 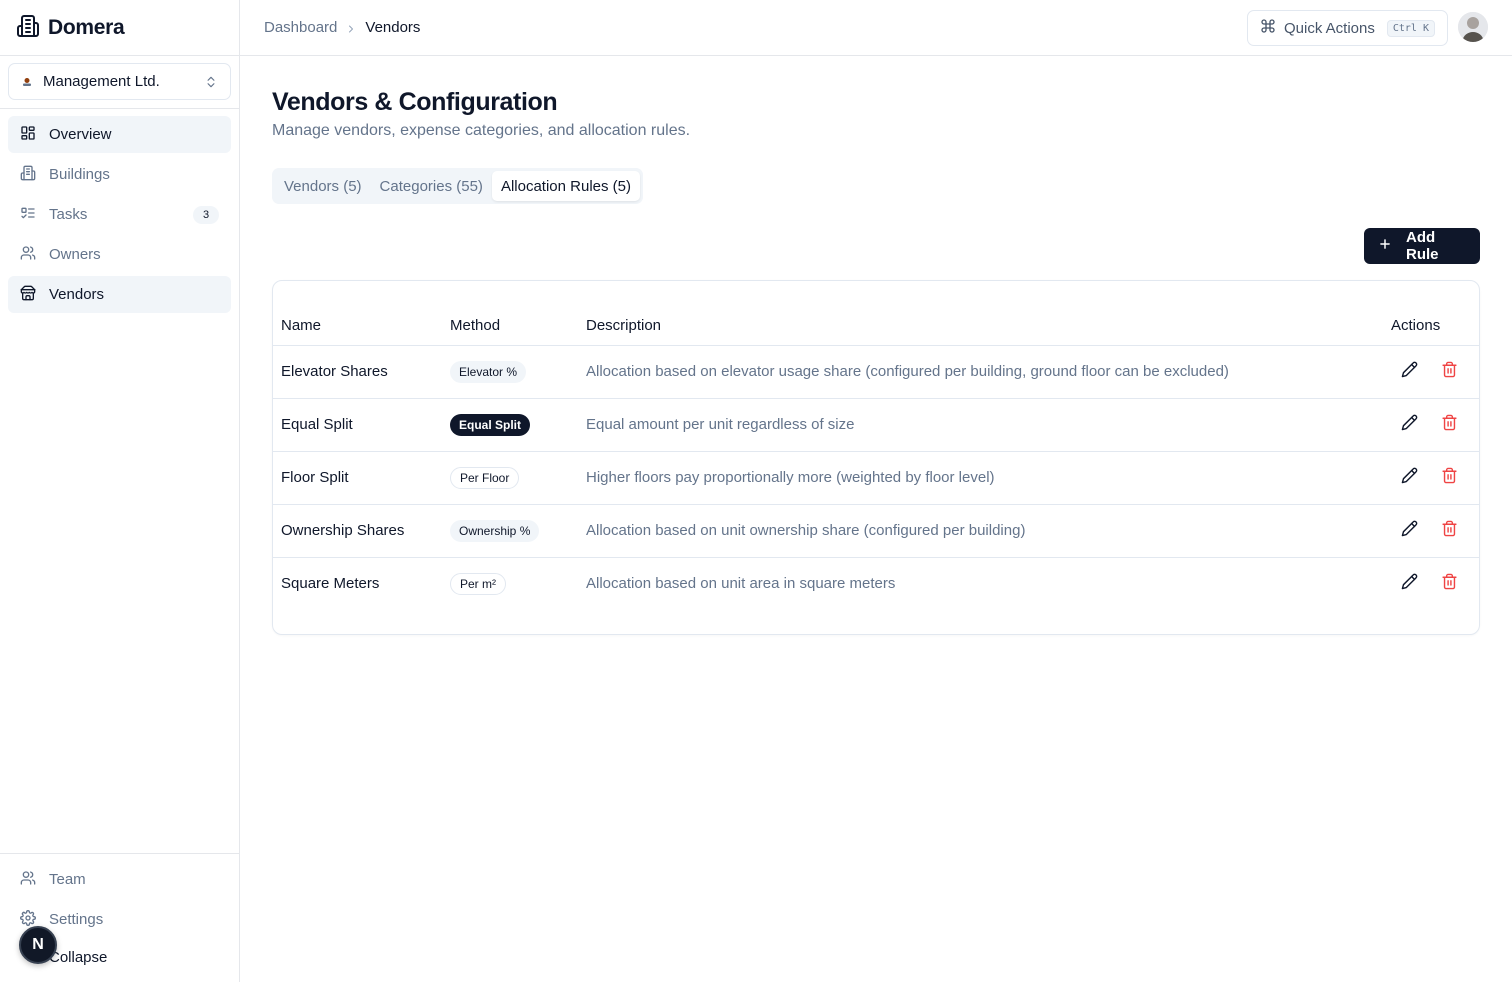 I want to click on top-header: Dashboard Vendors Quick Actions Ctrl K, so click(x=876, y=28).